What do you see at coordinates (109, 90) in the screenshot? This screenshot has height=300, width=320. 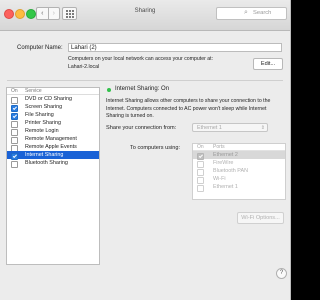 I see `status-indicator-icon` at bounding box center [109, 90].